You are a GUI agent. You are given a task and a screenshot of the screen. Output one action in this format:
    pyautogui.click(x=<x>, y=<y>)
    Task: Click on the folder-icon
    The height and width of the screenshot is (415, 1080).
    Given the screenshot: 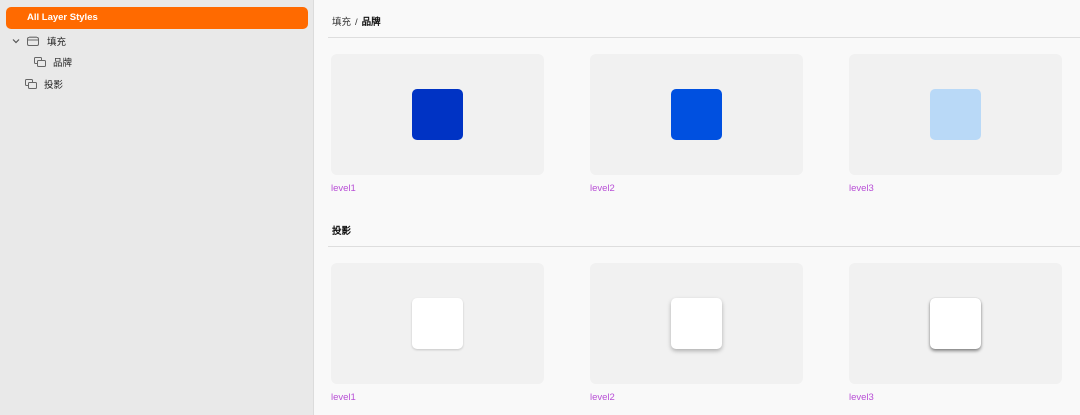 What is the action you would take?
    pyautogui.click(x=33, y=41)
    